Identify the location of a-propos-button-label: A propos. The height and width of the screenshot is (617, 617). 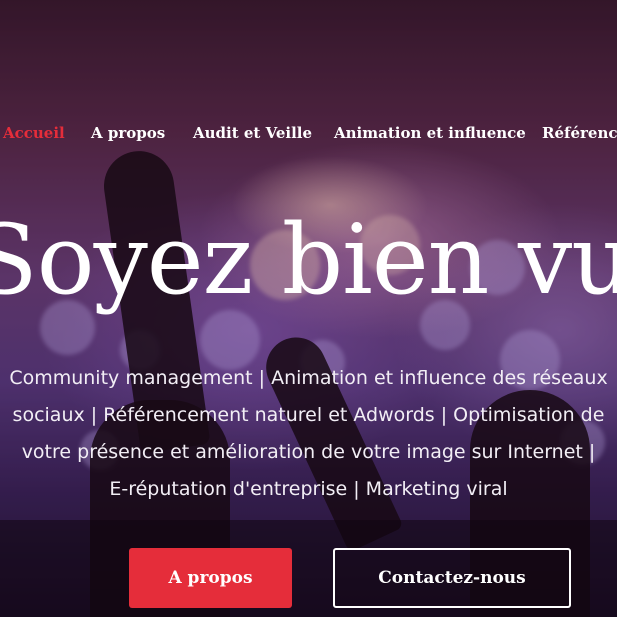
(210, 578).